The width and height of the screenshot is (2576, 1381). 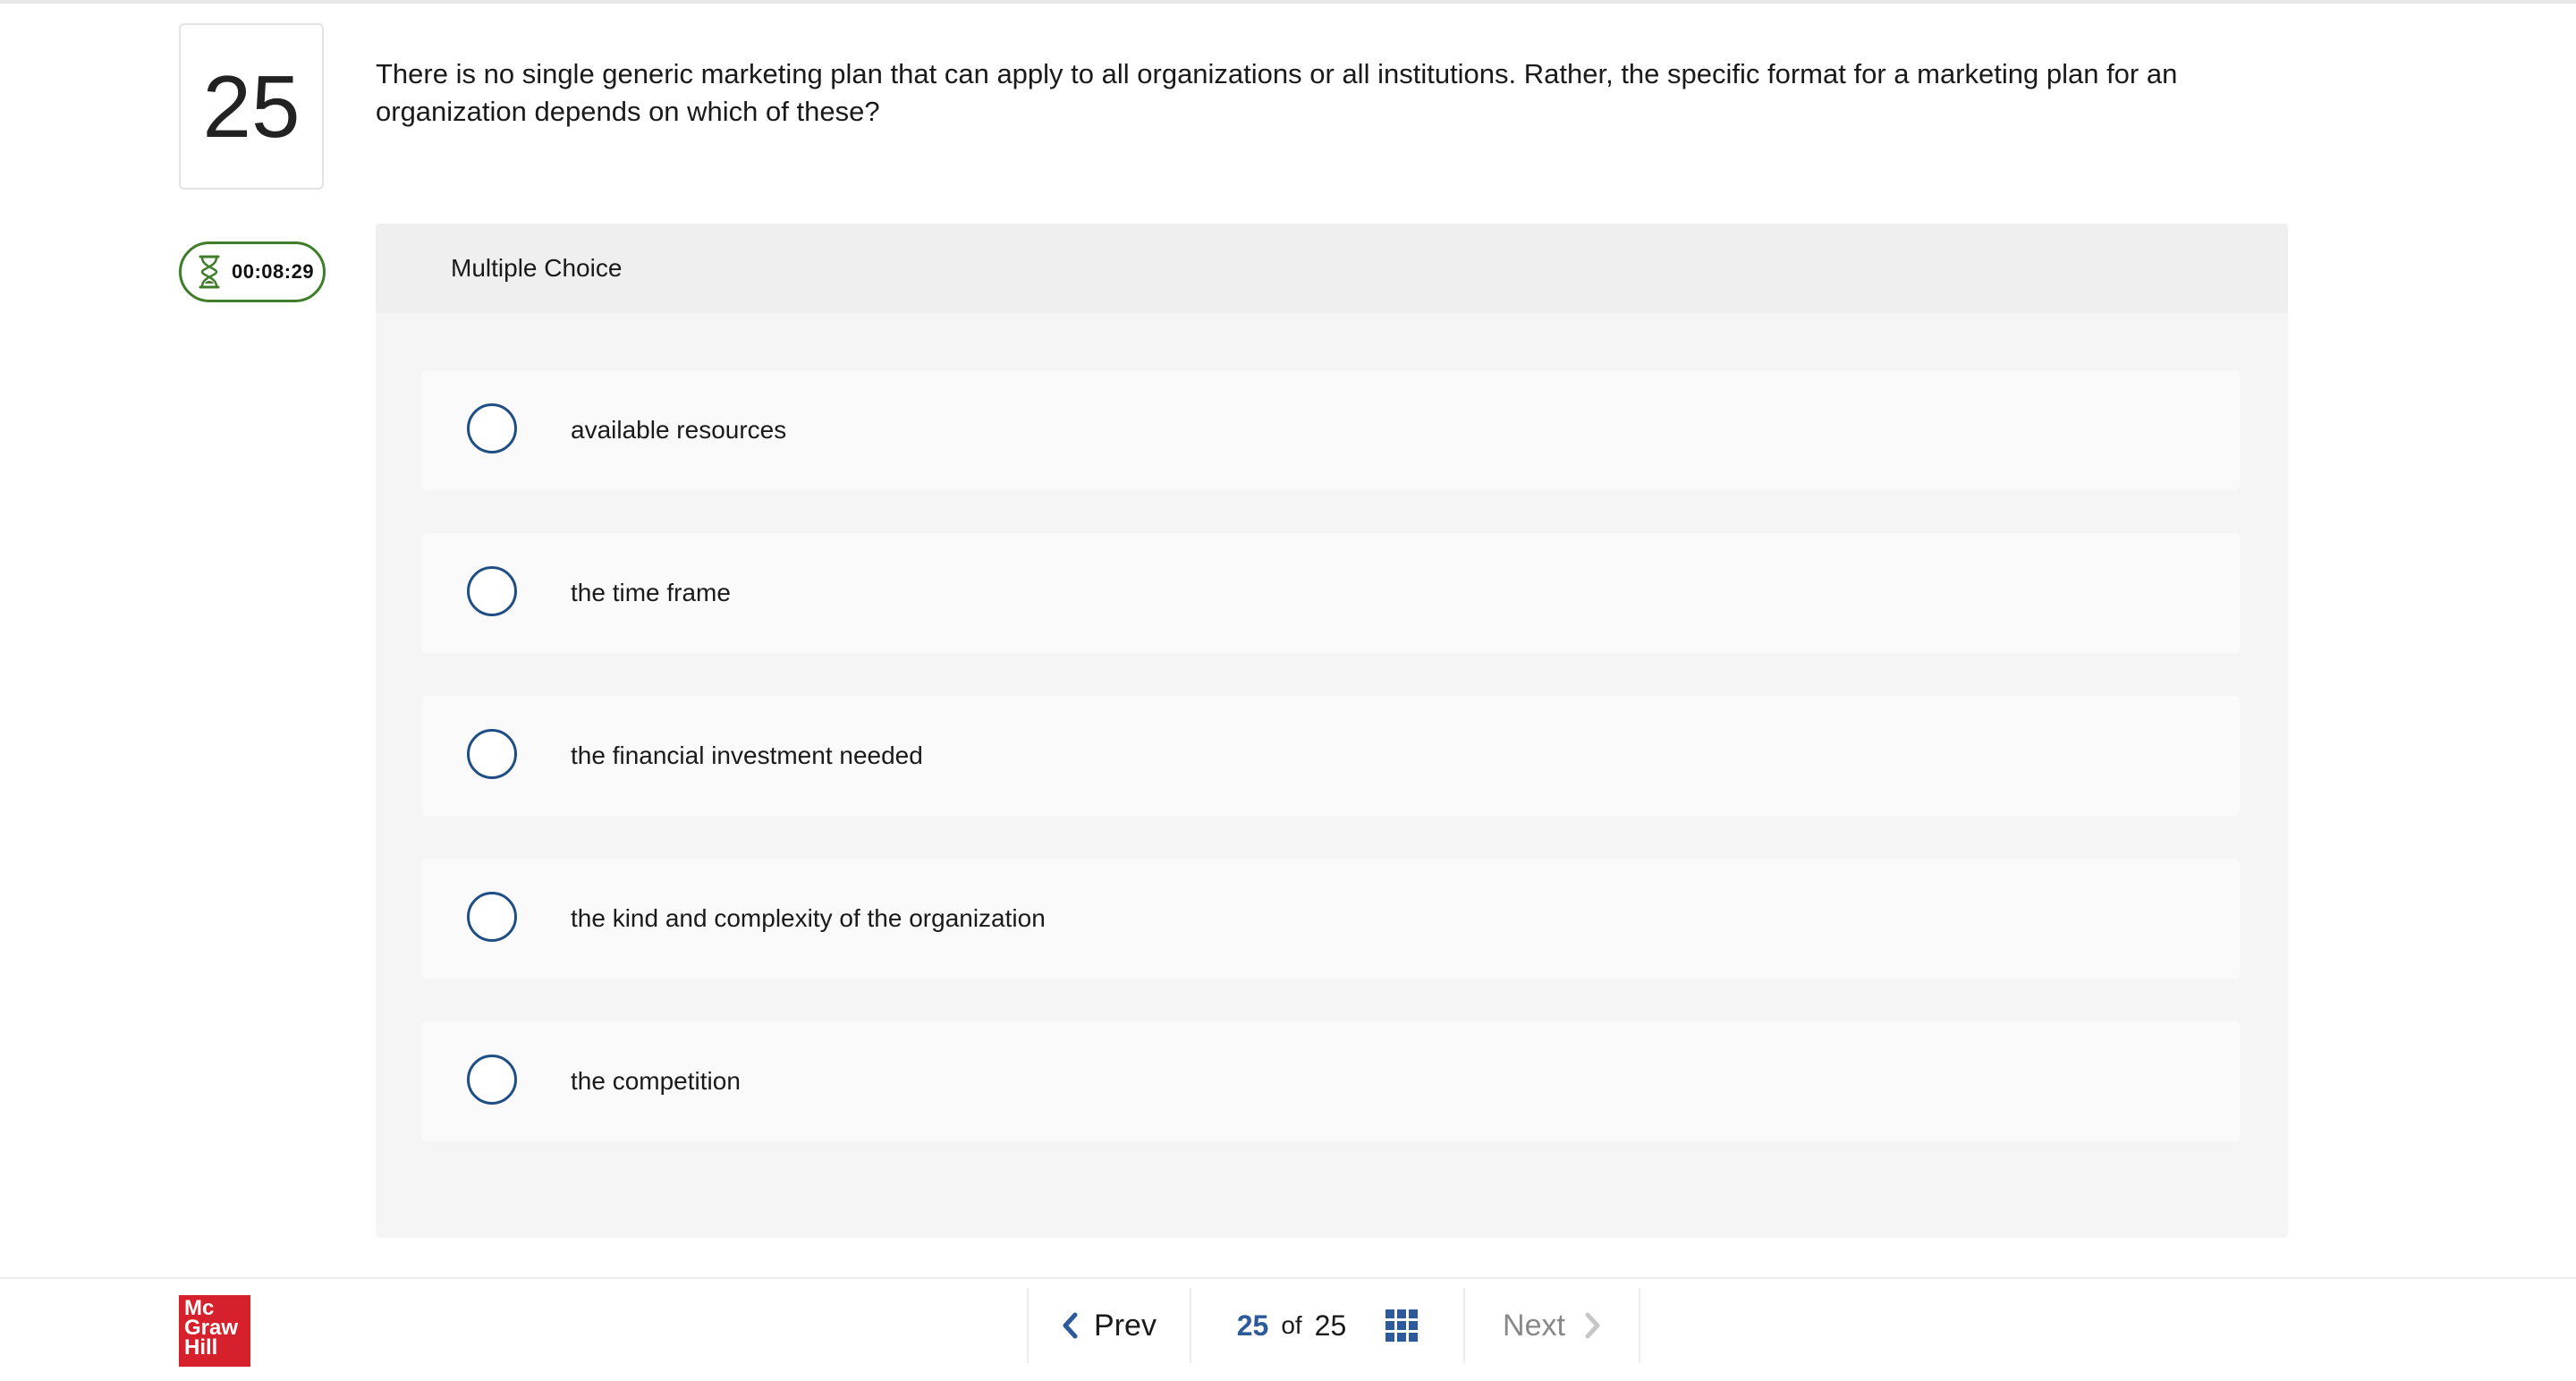 What do you see at coordinates (209, 272) in the screenshot?
I see `hourglass-icon` at bounding box center [209, 272].